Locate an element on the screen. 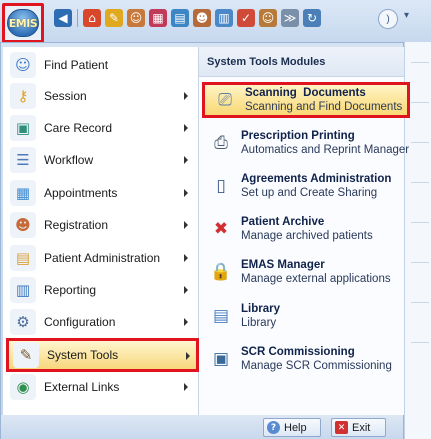  submenu-header: System Tools Modules is located at coordinates (301, 62).